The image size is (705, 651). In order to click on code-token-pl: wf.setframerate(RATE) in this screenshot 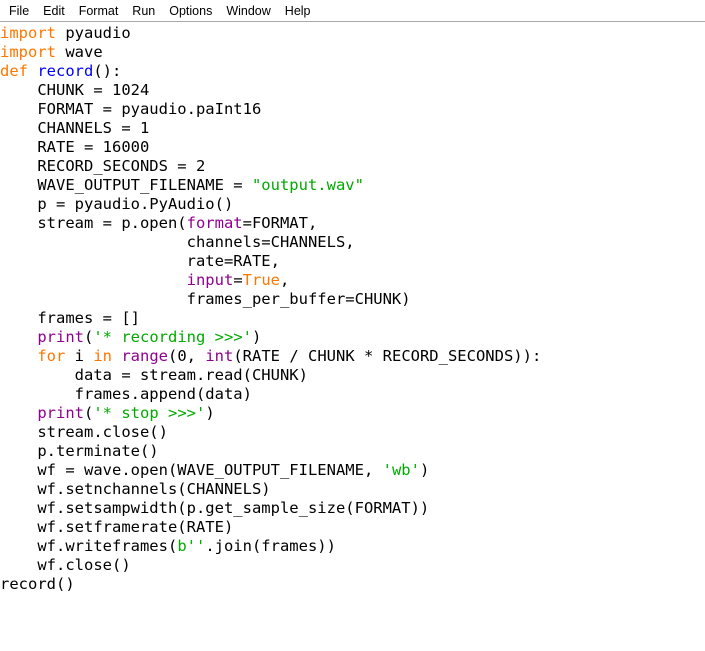, I will do `click(117, 527)`.